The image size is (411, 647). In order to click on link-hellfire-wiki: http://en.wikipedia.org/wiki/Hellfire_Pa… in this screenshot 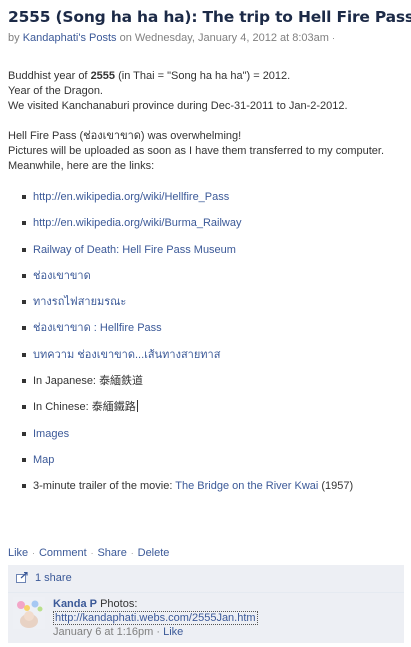, I will do `click(131, 197)`.